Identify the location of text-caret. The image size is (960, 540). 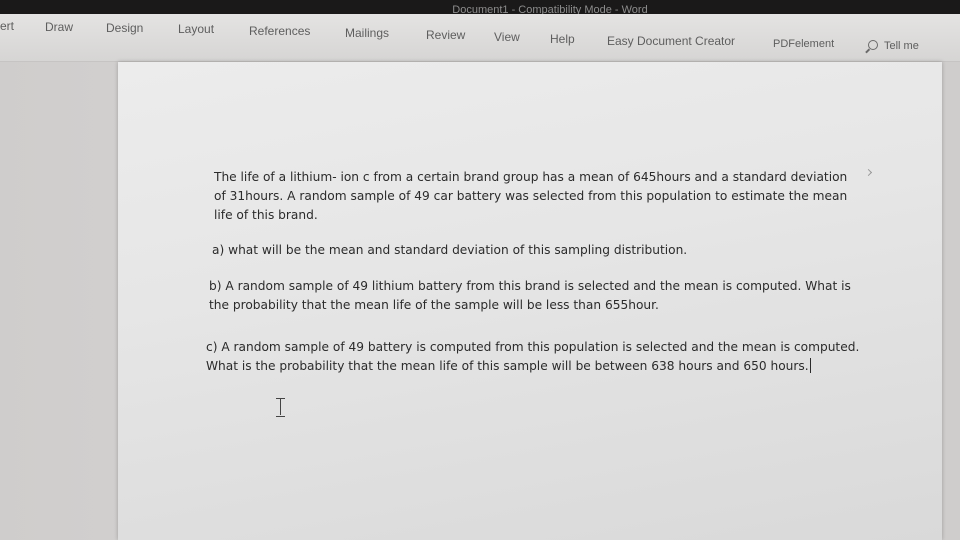
(810, 365).